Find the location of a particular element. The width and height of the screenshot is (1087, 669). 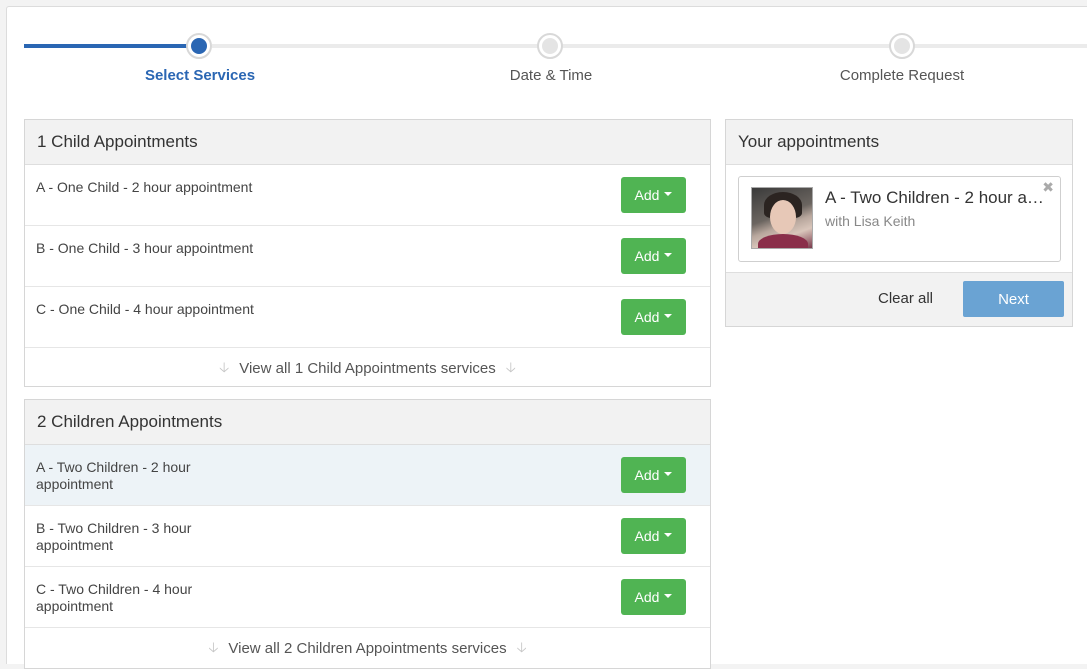

service-name: B - Two Children - 3 hour appointment is located at coordinates (114, 536).